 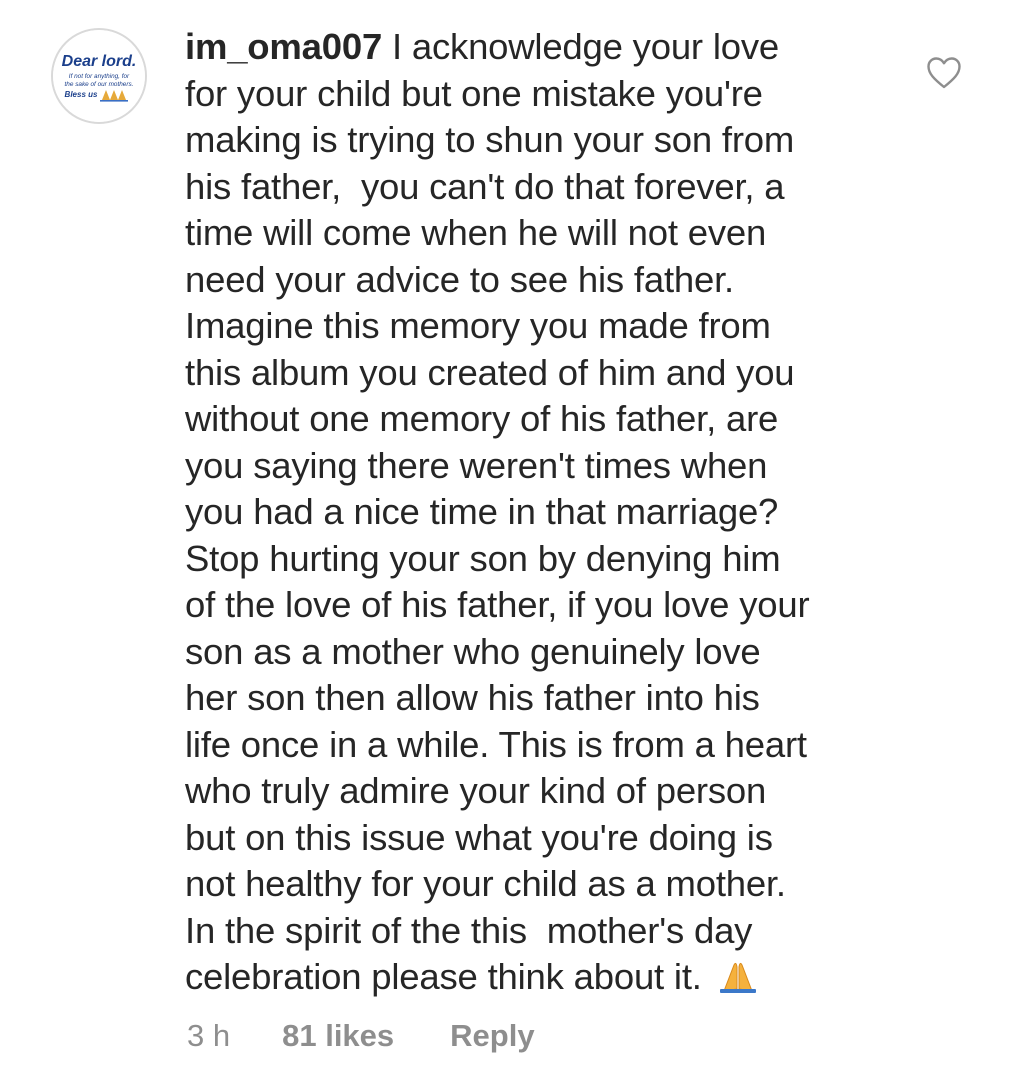 What do you see at coordinates (473, 651) in the screenshot?
I see `comment-text-line: son as a mother who genuinely love` at bounding box center [473, 651].